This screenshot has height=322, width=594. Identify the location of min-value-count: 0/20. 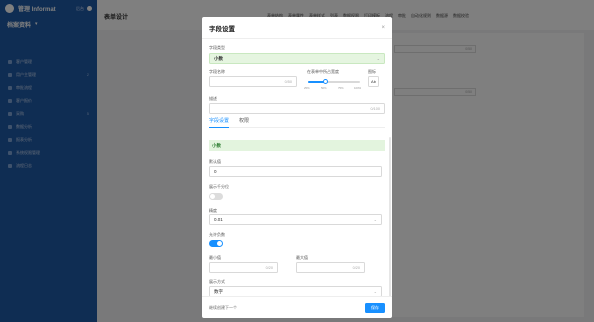
(269, 267).